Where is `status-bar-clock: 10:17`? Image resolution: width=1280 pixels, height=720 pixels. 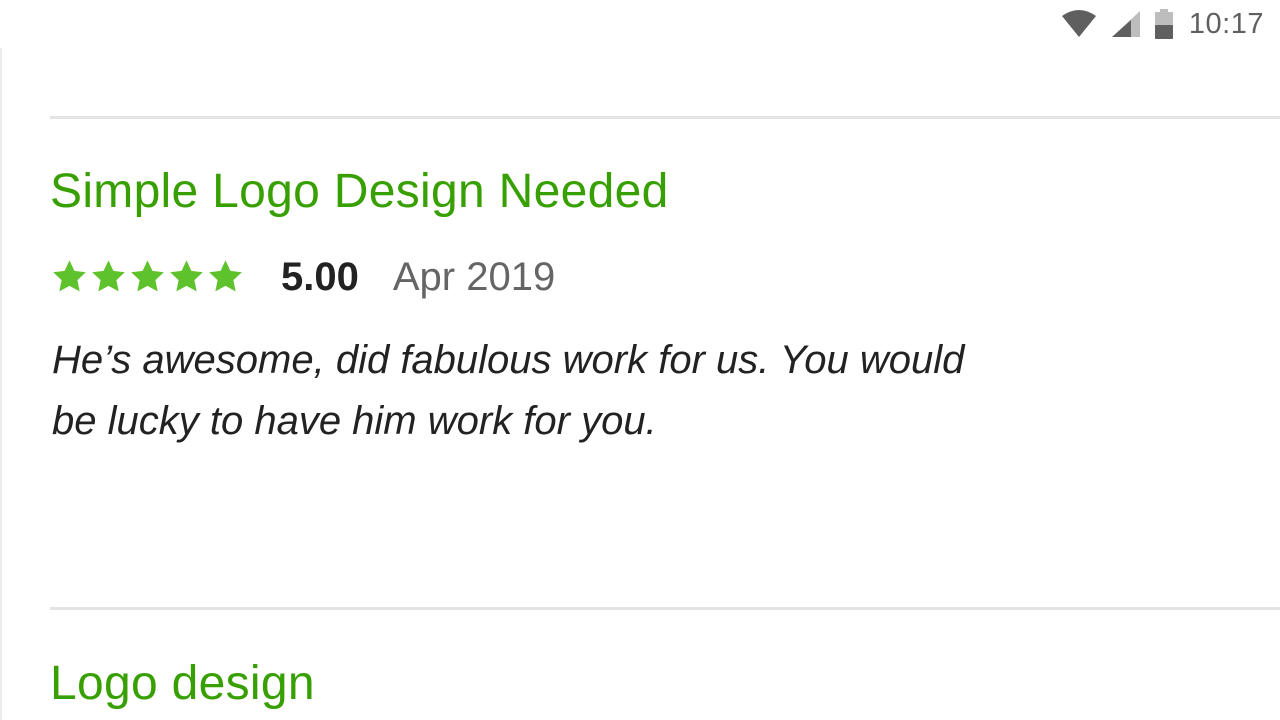 status-bar-clock: 10:17 is located at coordinates (1226, 23).